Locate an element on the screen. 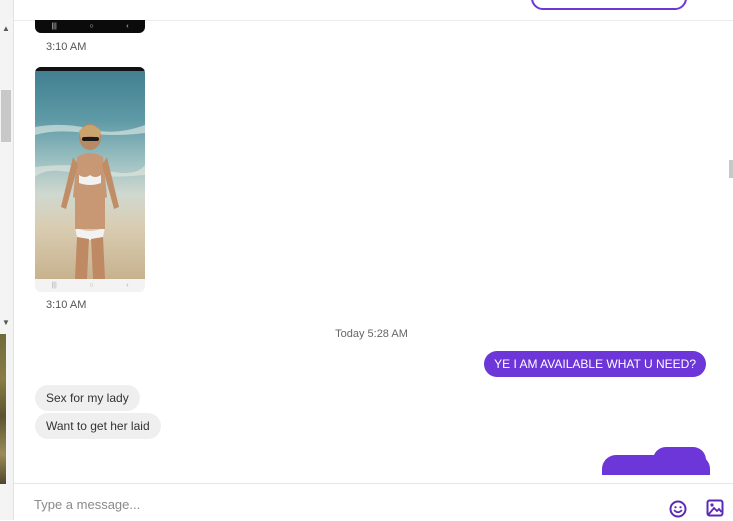  image-message: ||| ○ ‹ is located at coordinates (90, 179).